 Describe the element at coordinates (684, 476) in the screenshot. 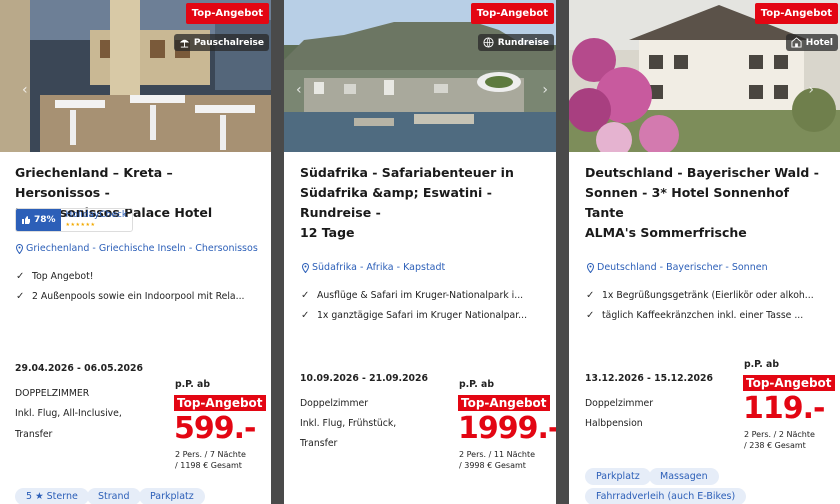

I see `tag-massages: Massagen` at that location.